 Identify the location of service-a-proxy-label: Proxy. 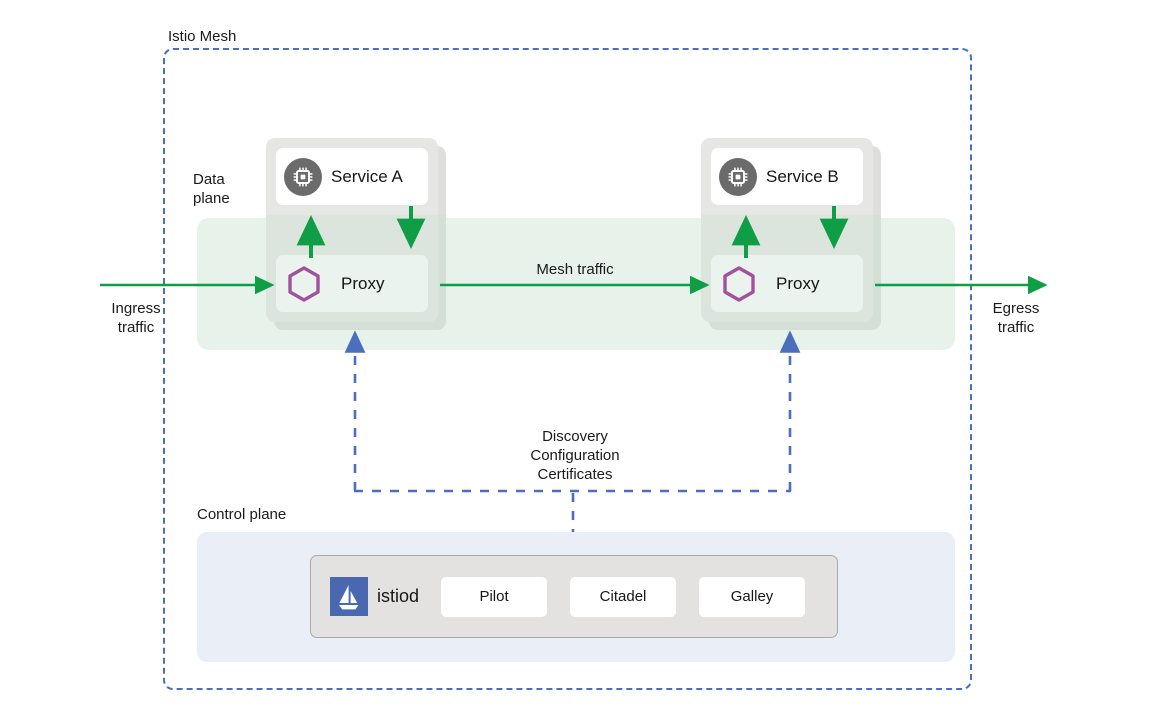
(363, 283).